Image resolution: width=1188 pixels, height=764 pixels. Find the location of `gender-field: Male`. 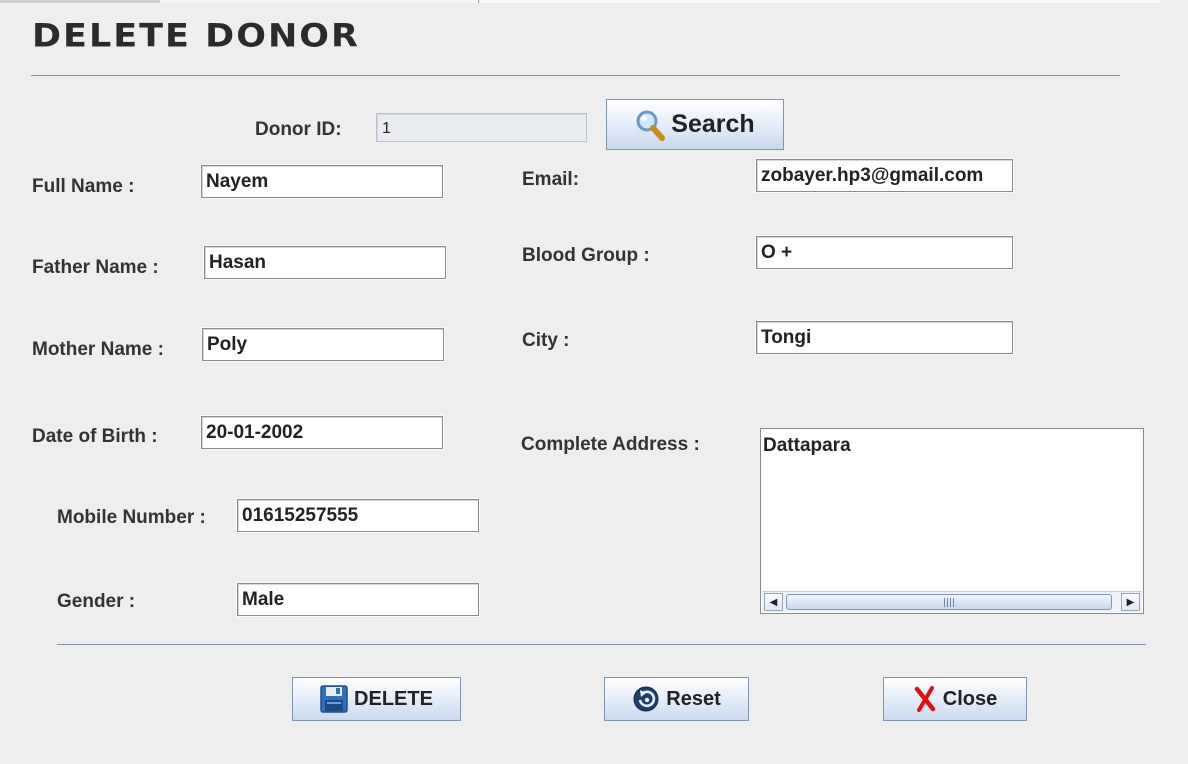

gender-field: Male is located at coordinates (358, 599).